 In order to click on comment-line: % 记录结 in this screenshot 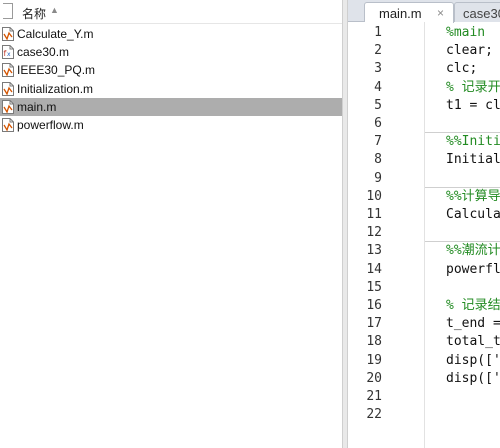, I will do `click(473, 306)`.